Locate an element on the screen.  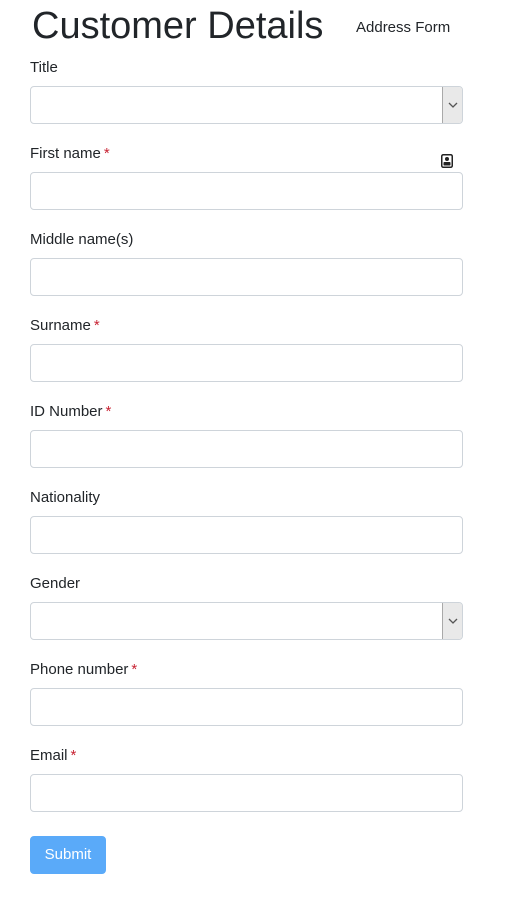
field-title: Title is located at coordinates (246, 99).